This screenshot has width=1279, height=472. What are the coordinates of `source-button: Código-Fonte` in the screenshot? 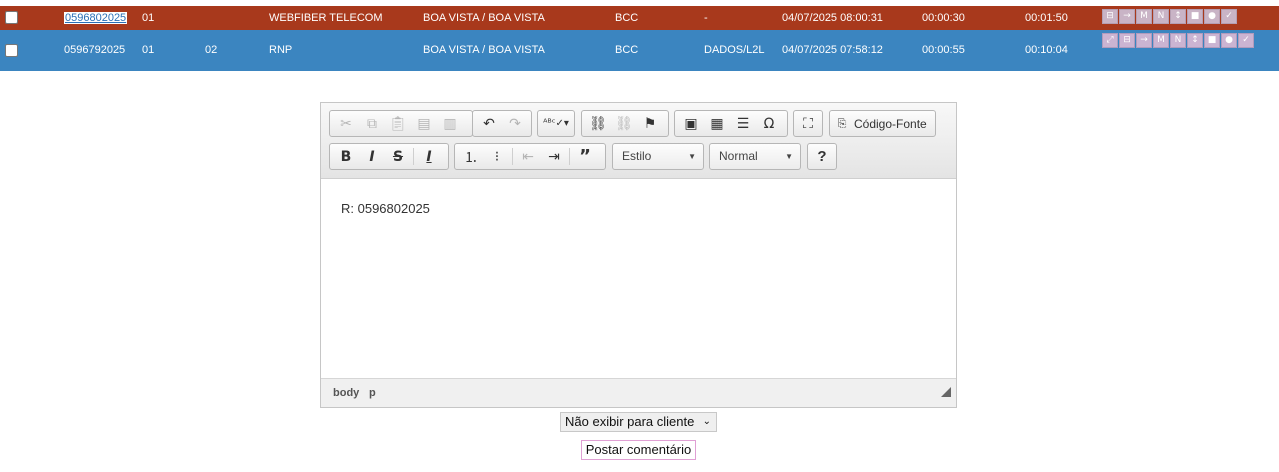 It's located at (889, 124).